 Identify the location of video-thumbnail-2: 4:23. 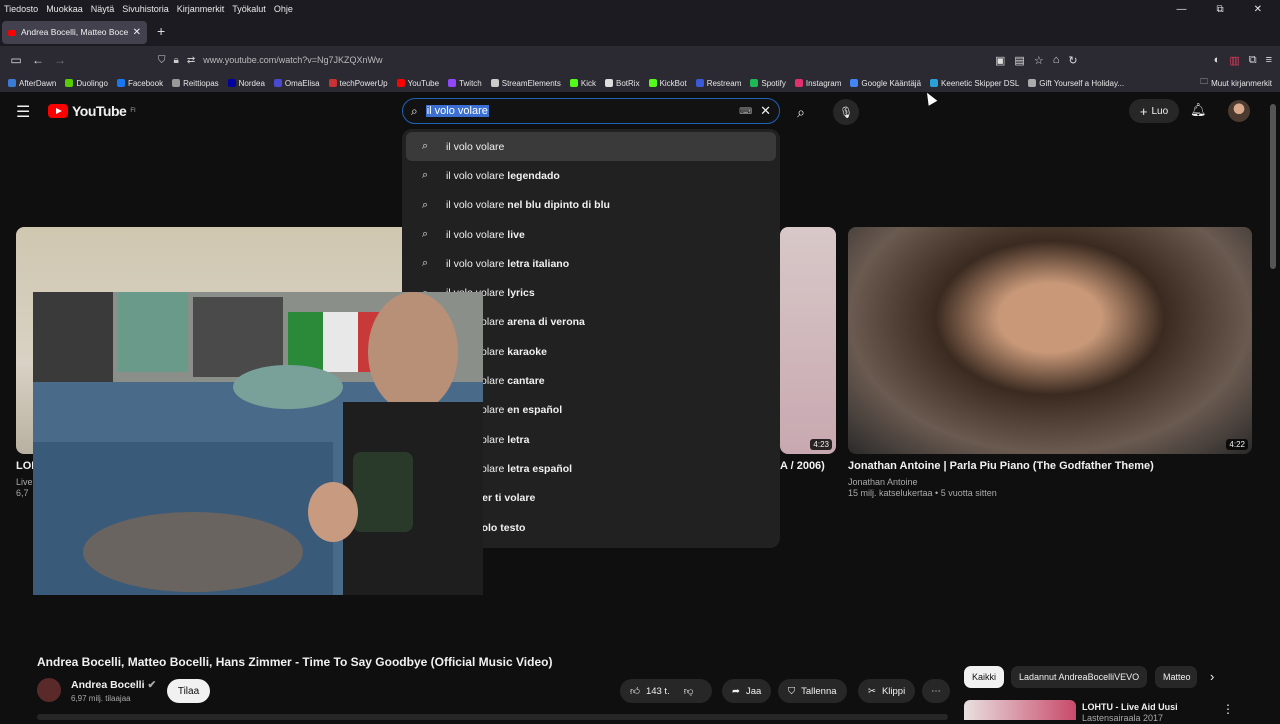
(808, 340).